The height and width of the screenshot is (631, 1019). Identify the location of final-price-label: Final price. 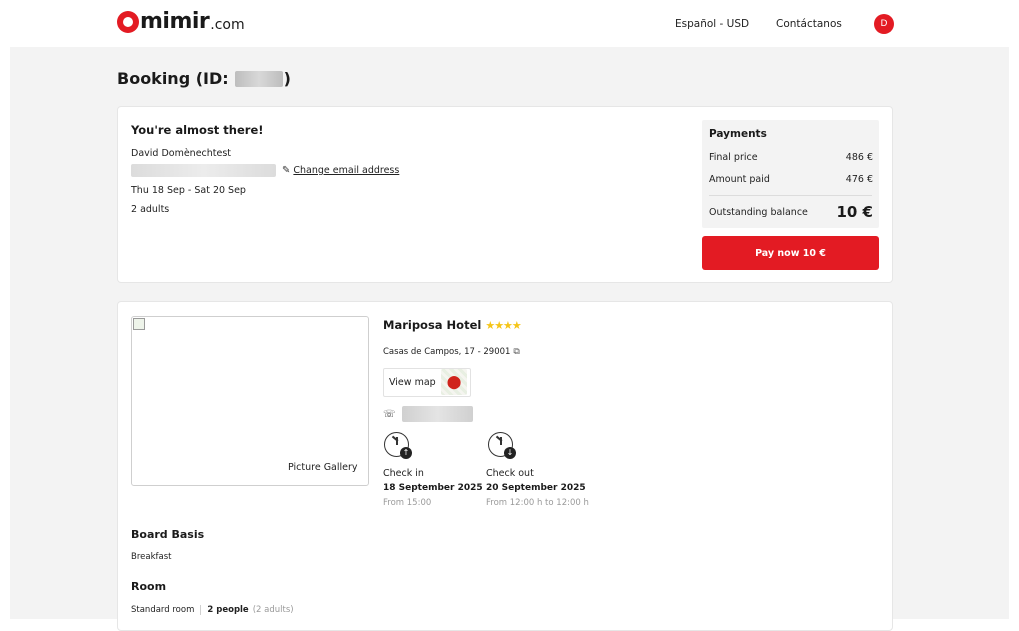
(733, 157).